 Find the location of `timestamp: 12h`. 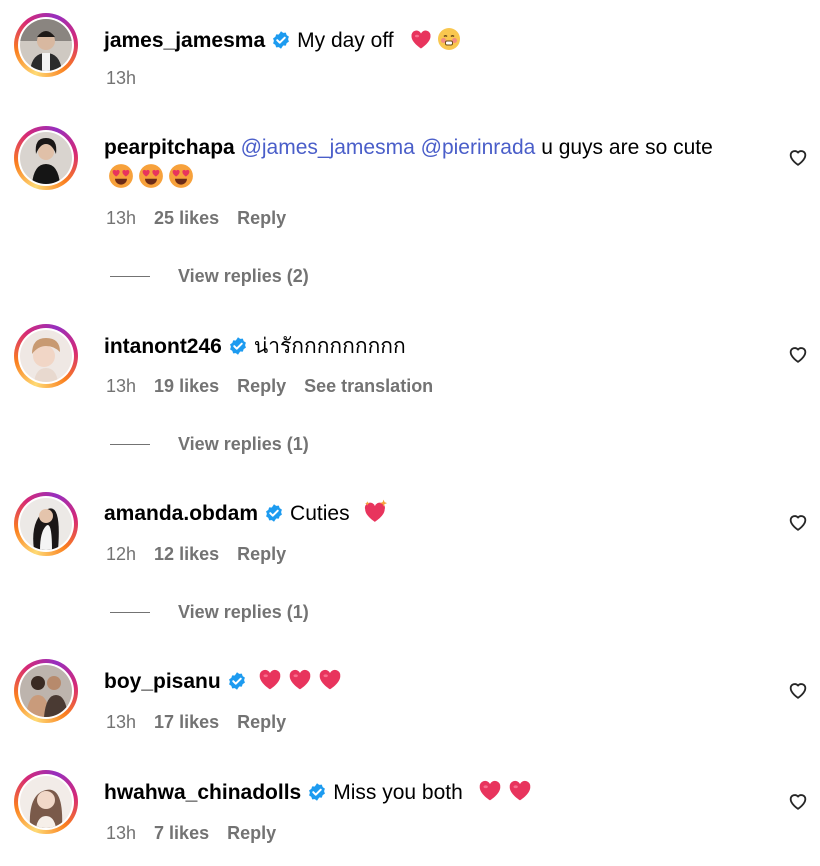

timestamp: 12h is located at coordinates (121, 554).